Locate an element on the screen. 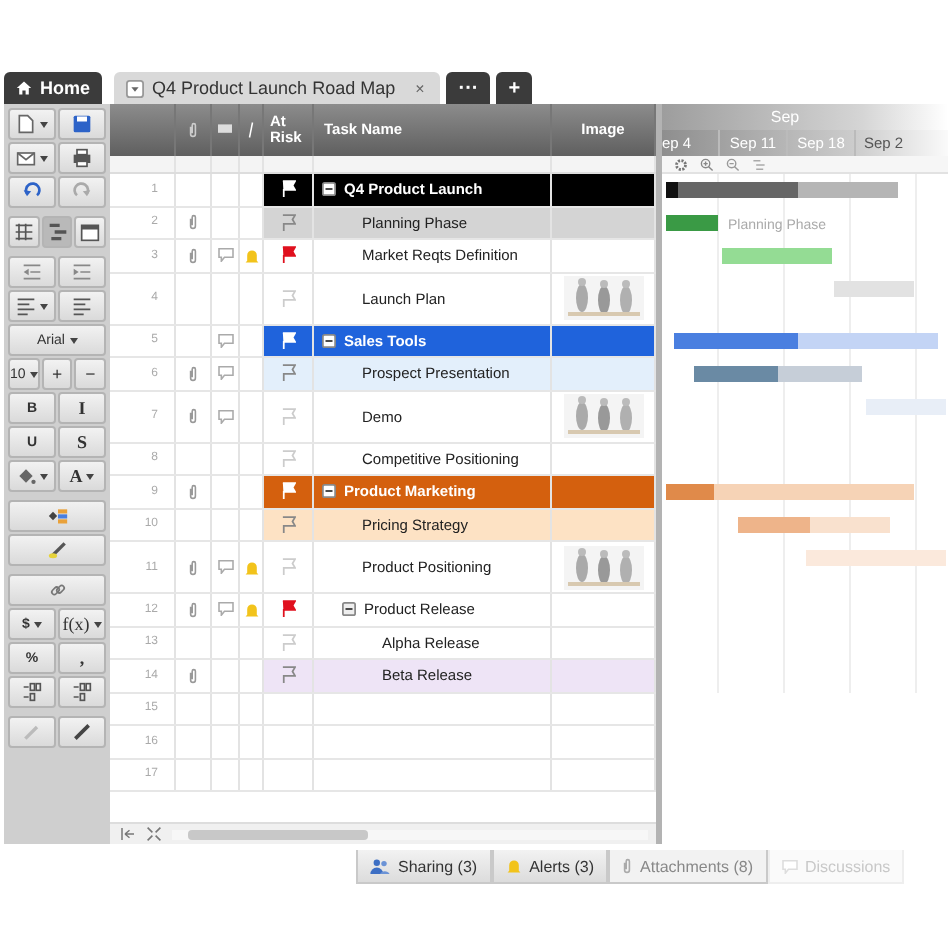 The height and width of the screenshot is (948, 948). save-button is located at coordinates (82, 124).